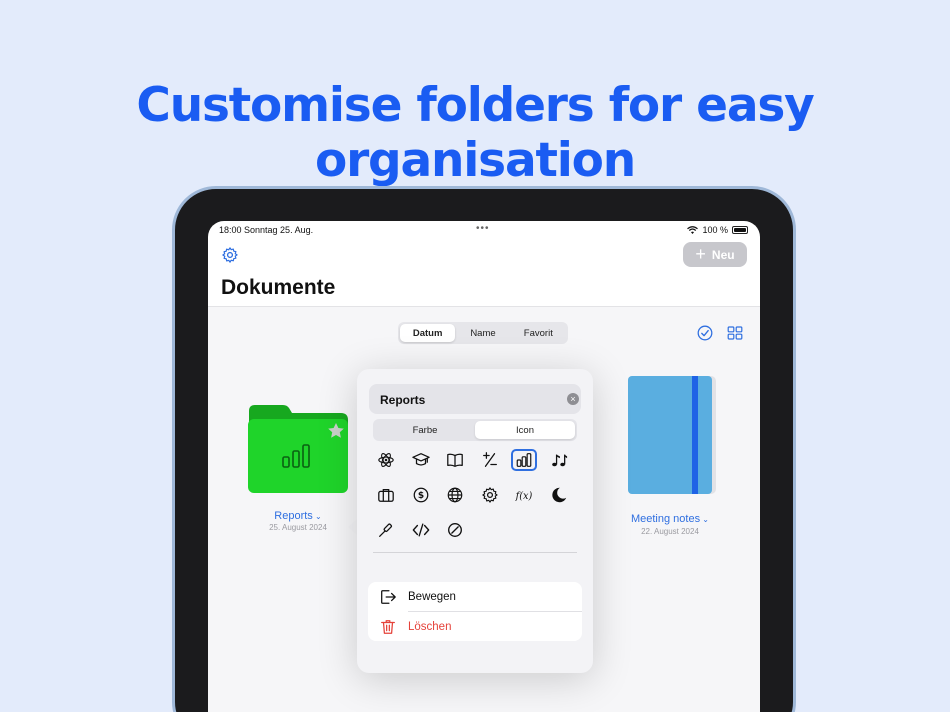 The image size is (950, 712). I want to click on dollar-icon: $, so click(421, 495).